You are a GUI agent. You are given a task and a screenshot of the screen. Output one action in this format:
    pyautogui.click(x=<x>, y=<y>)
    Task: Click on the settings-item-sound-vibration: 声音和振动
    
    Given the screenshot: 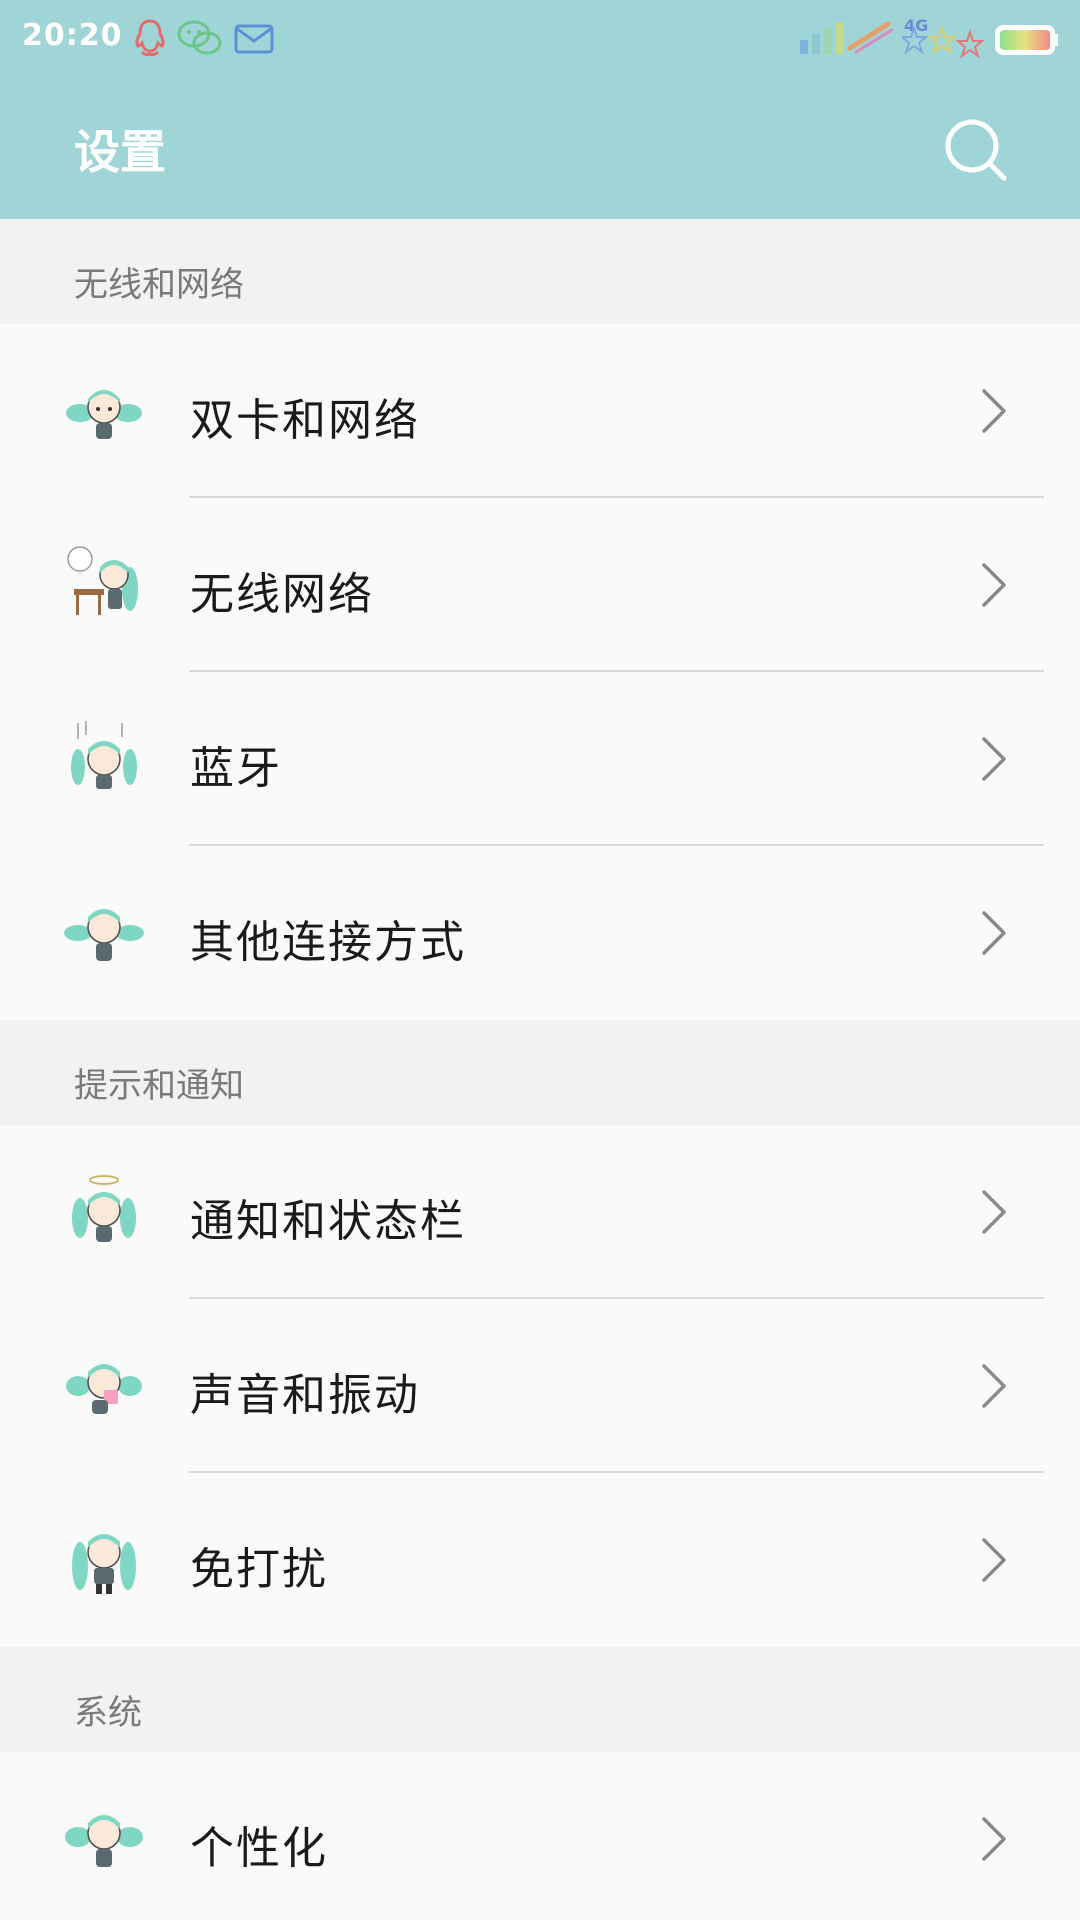 What is the action you would take?
    pyautogui.click(x=540, y=1386)
    